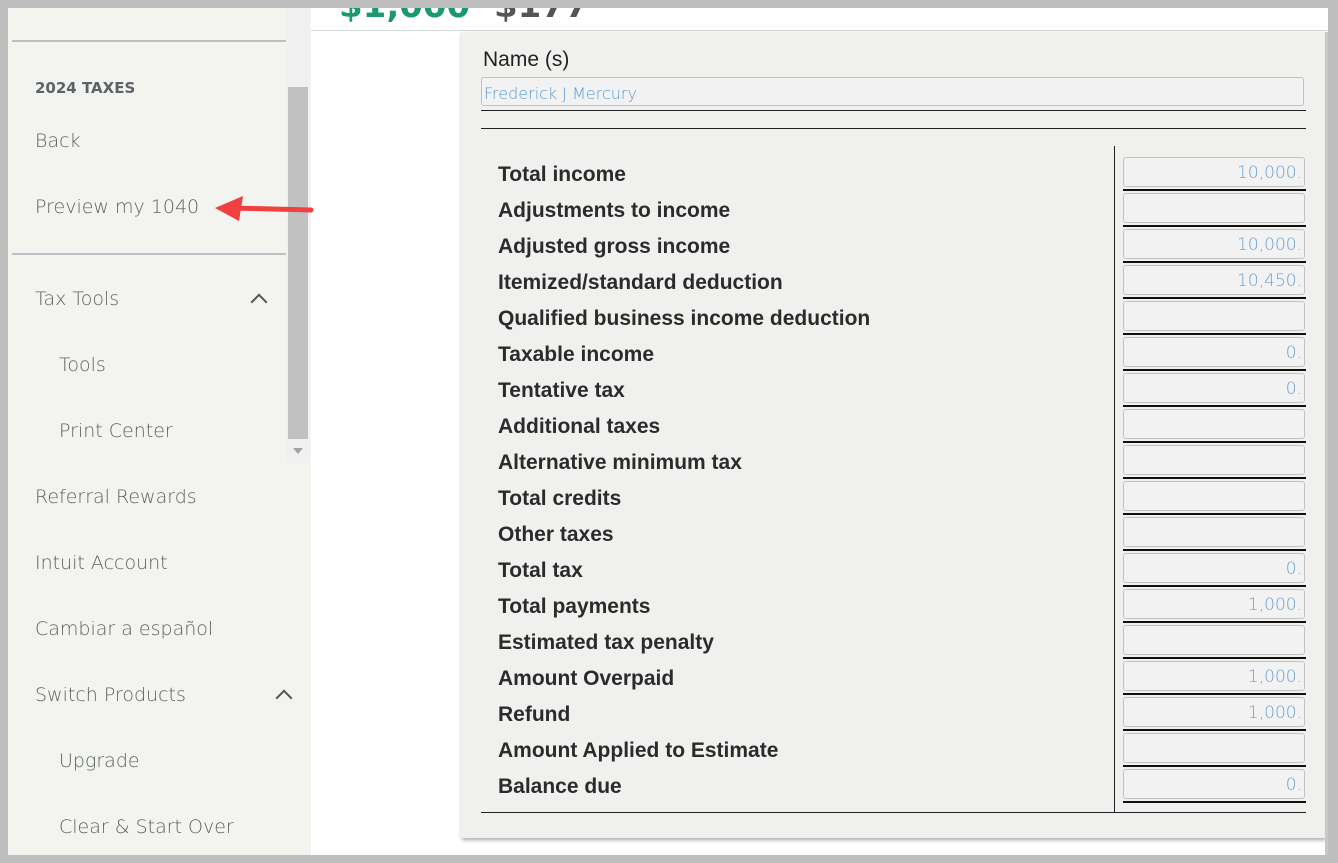 This screenshot has height=863, width=1338. Describe the element at coordinates (99, 761) in the screenshot. I see `sidebar-item-upgrade: Upgrade` at that location.